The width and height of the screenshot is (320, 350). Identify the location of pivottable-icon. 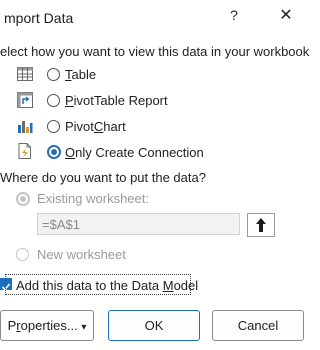
(25, 100).